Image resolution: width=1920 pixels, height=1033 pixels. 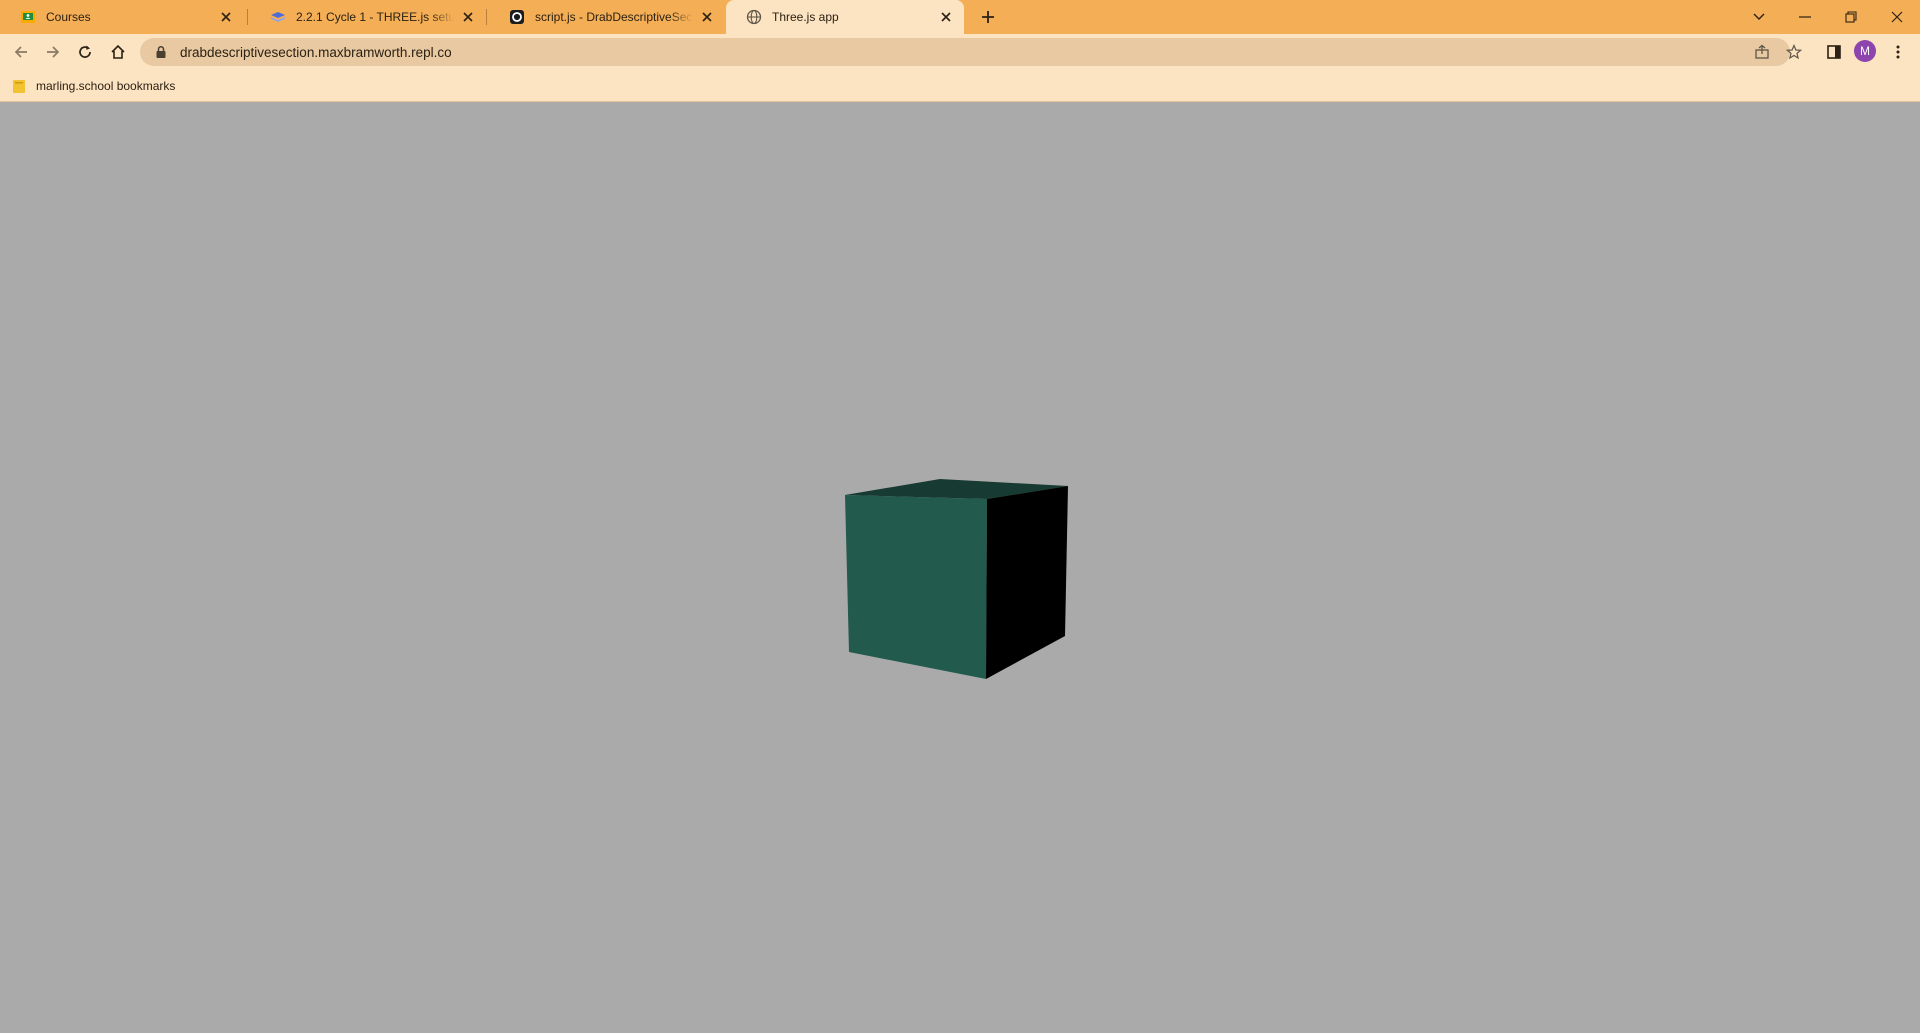 I want to click on tab-search-button, so click(x=1759, y=17).